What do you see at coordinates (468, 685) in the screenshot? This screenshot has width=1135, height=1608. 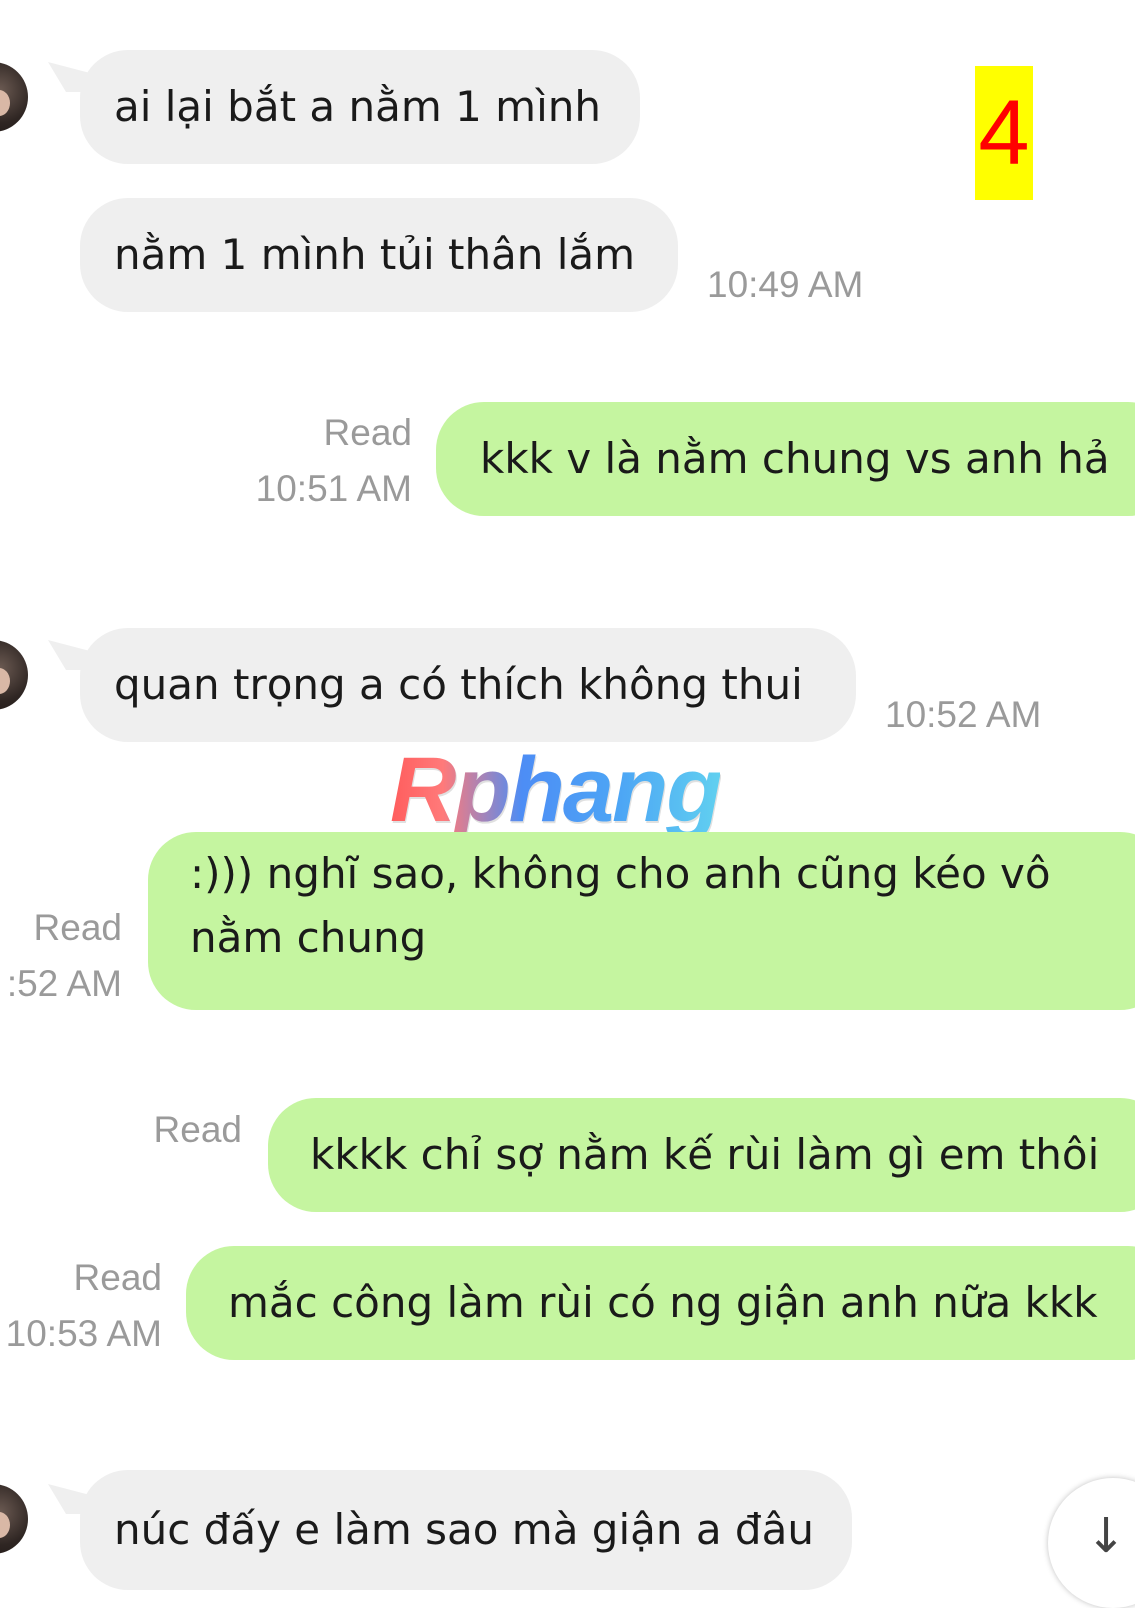 I see `incoming-message-bubble: quan trọng a có thích không thui` at bounding box center [468, 685].